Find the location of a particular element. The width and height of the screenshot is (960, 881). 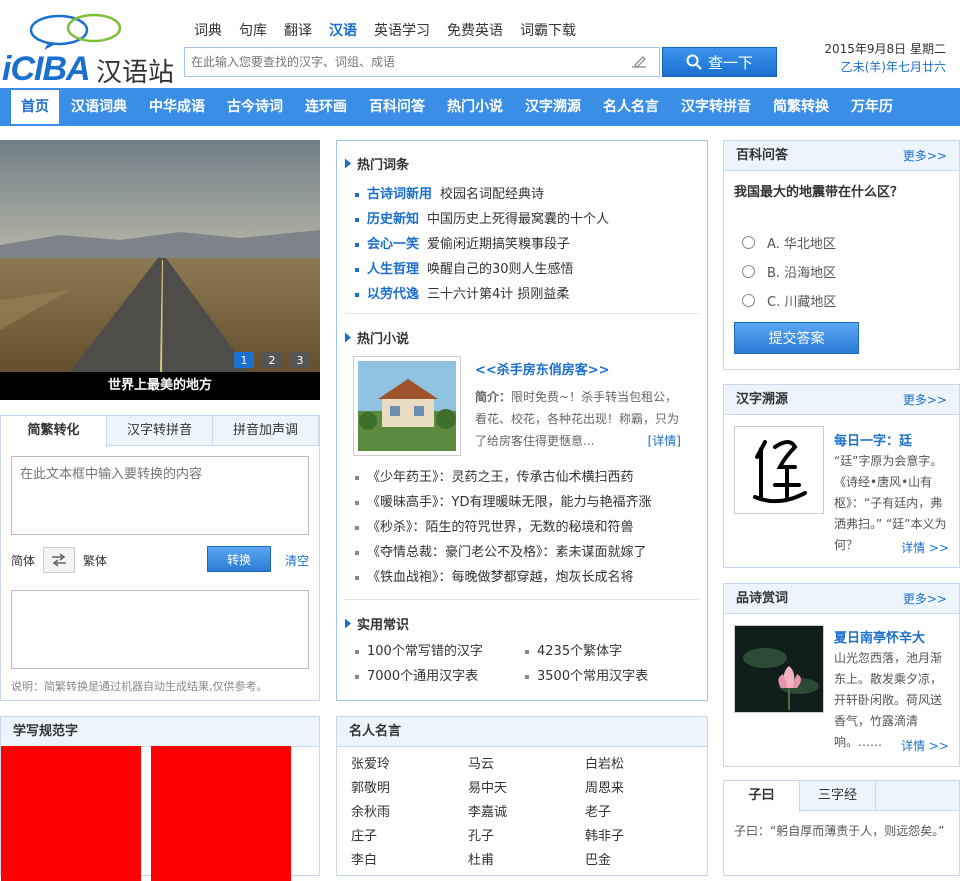

convert-button: 转换 is located at coordinates (239, 559).